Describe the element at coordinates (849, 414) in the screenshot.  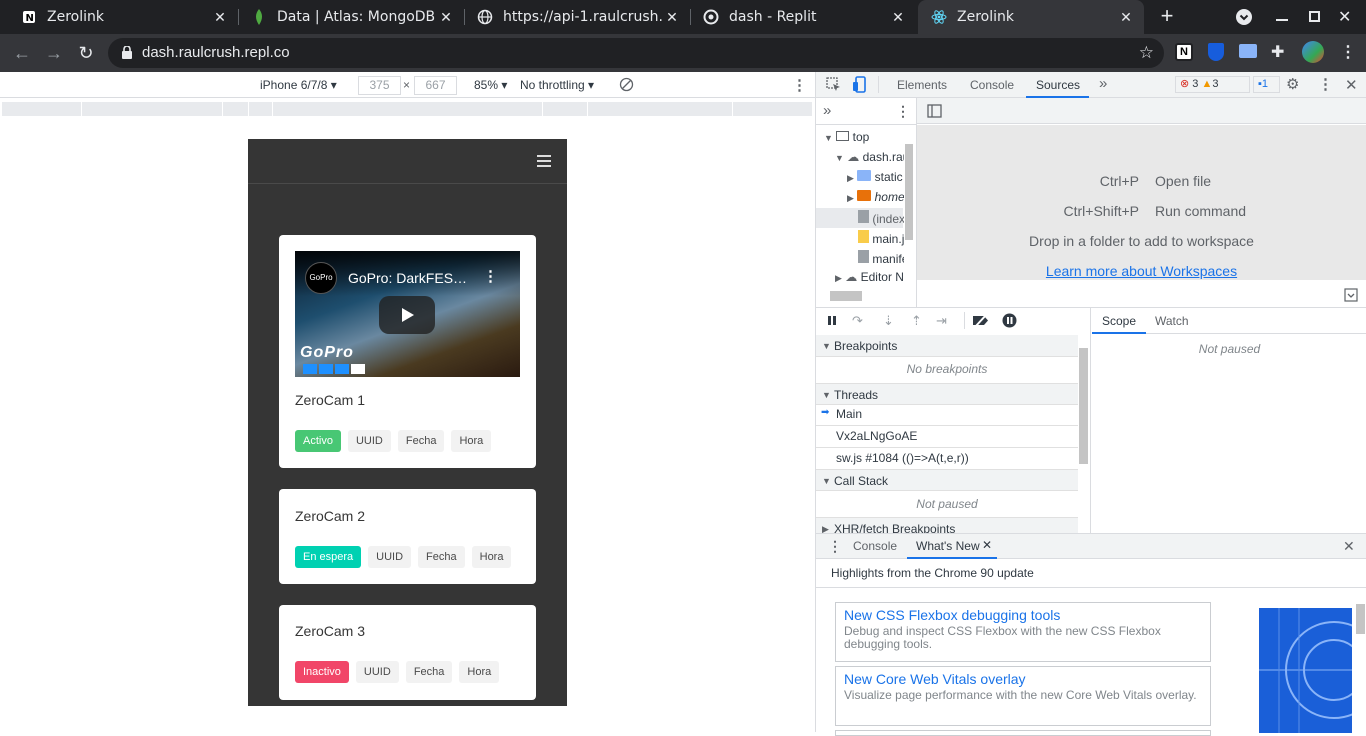
I see `thread-item: Main` at that location.